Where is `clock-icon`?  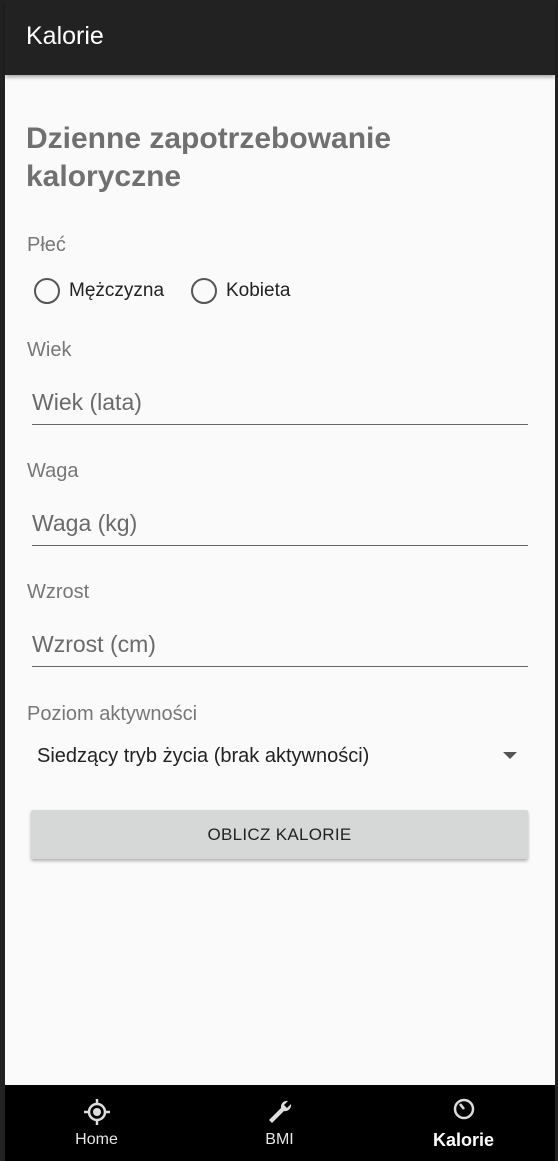 clock-icon is located at coordinates (463, 1109).